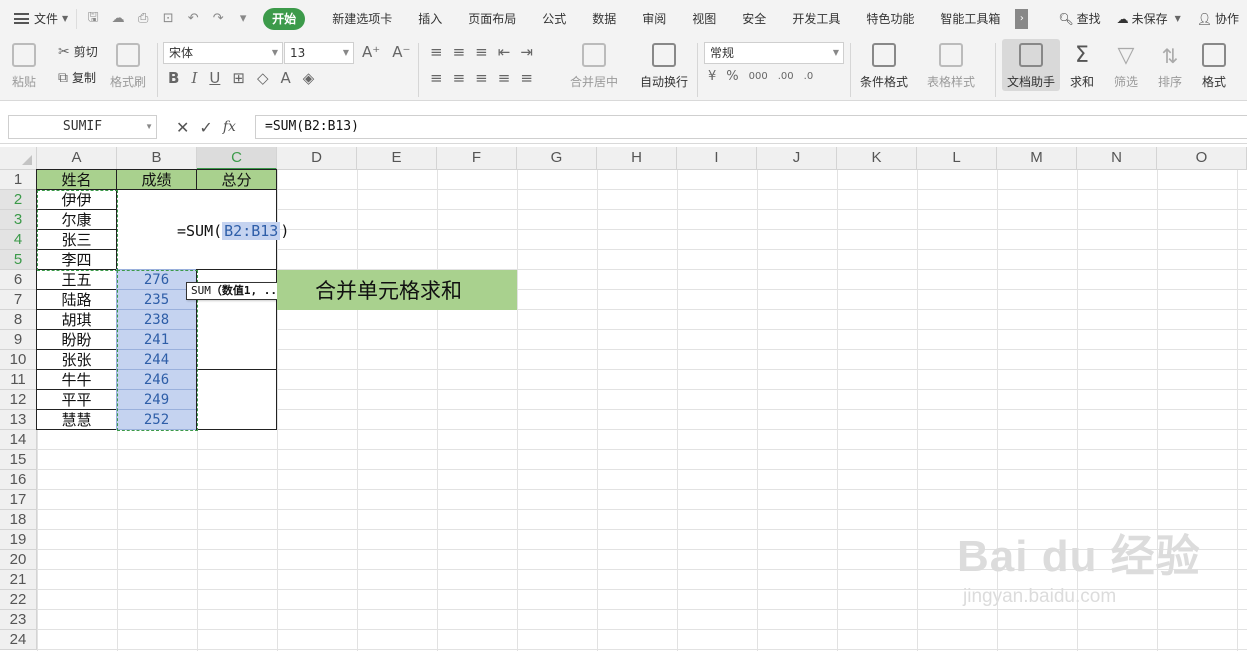  I want to click on row-header-9: 9, so click(18, 340).